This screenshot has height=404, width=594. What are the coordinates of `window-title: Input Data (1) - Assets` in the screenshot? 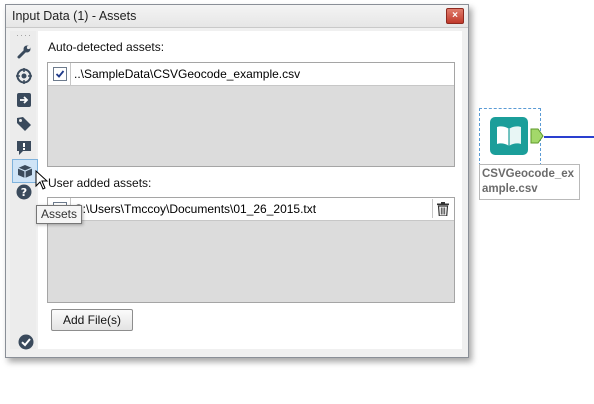 It's located at (74, 16).